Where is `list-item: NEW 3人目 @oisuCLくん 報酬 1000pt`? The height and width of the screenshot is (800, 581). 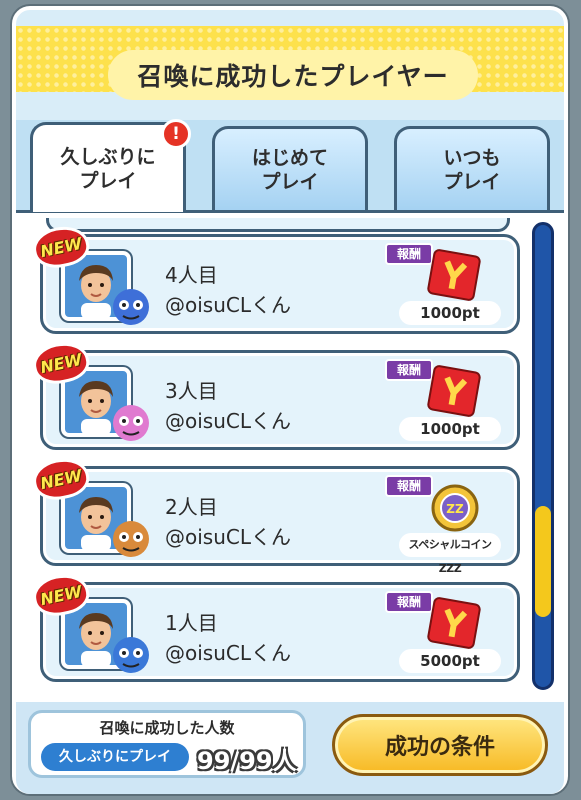
list-item: NEW 3人目 @oisuCLくん 報酬 1000pt is located at coordinates (274, 393).